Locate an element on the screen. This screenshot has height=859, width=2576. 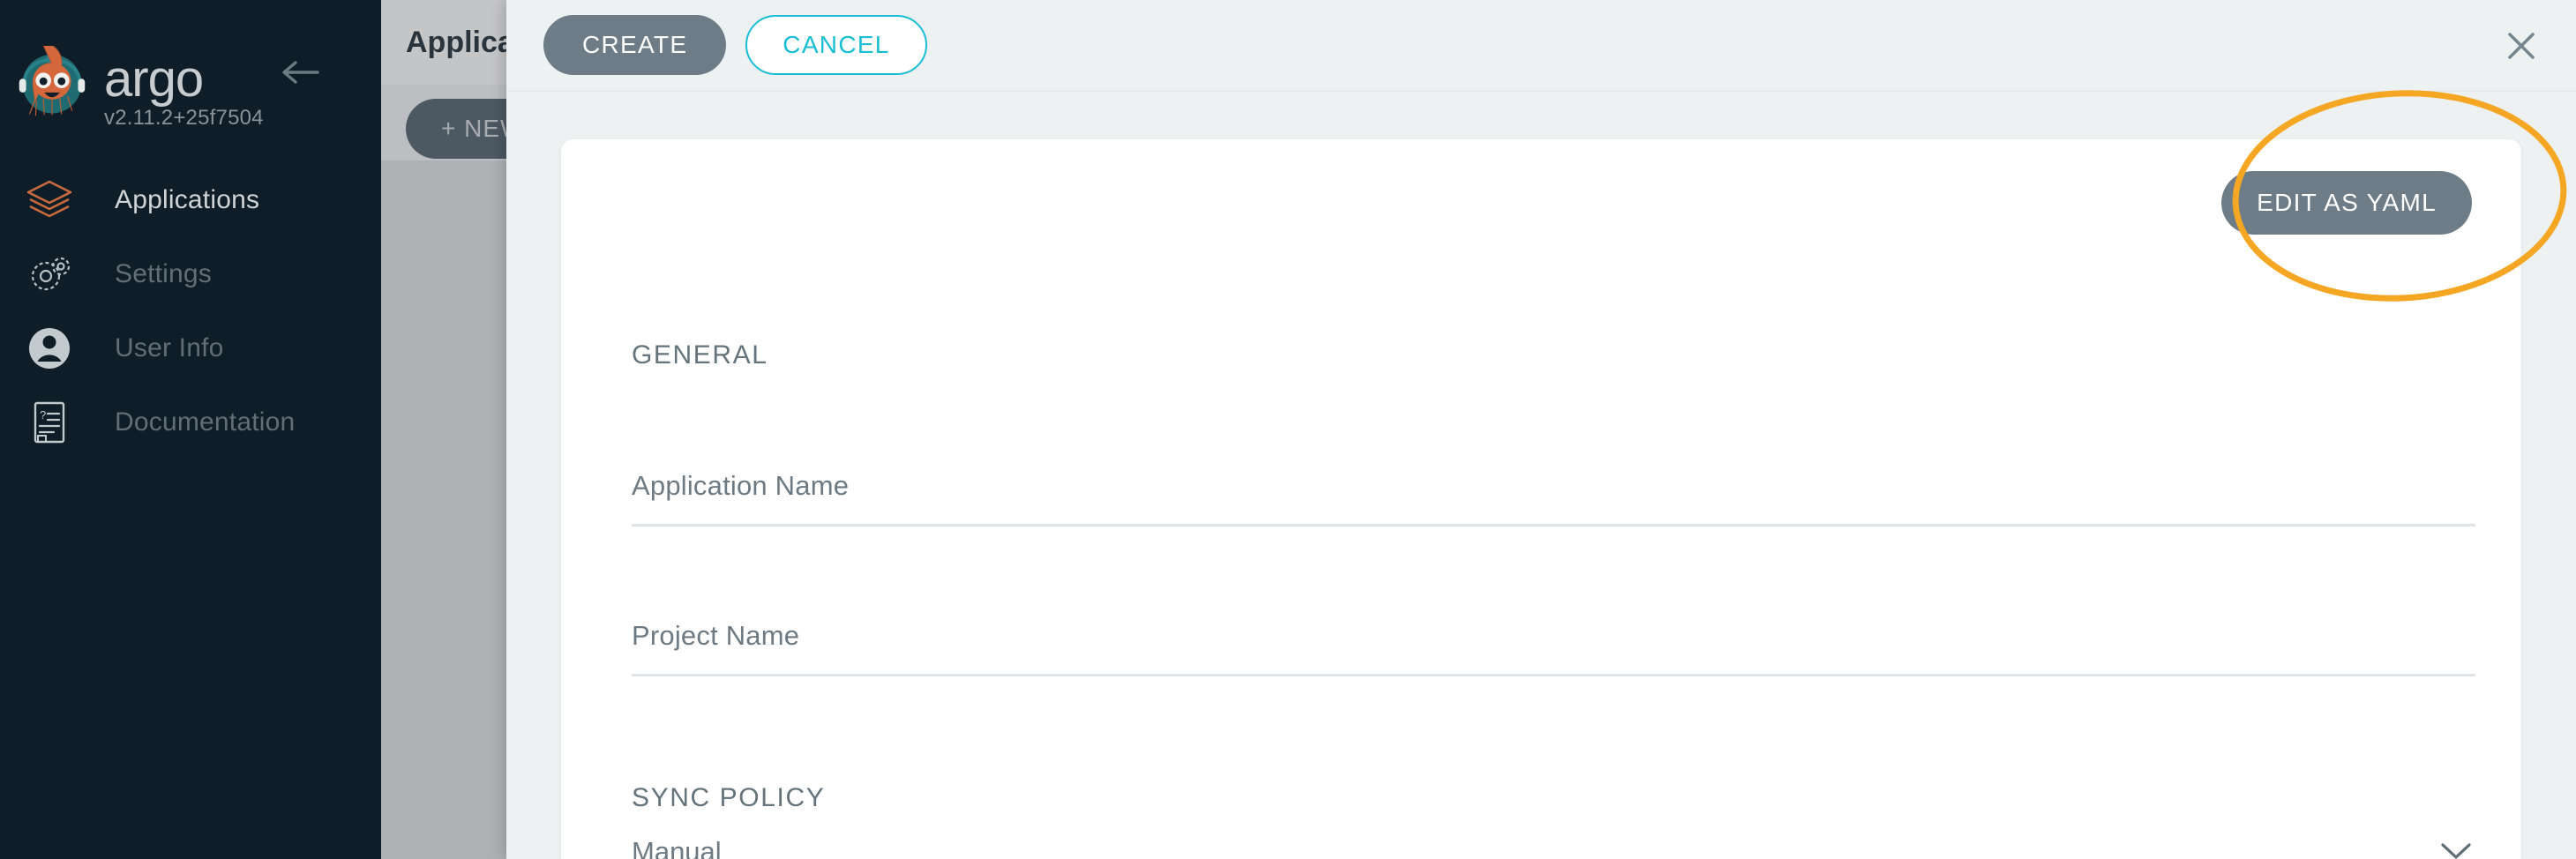
sidebar-item-label: Documentation is located at coordinates (206, 422).